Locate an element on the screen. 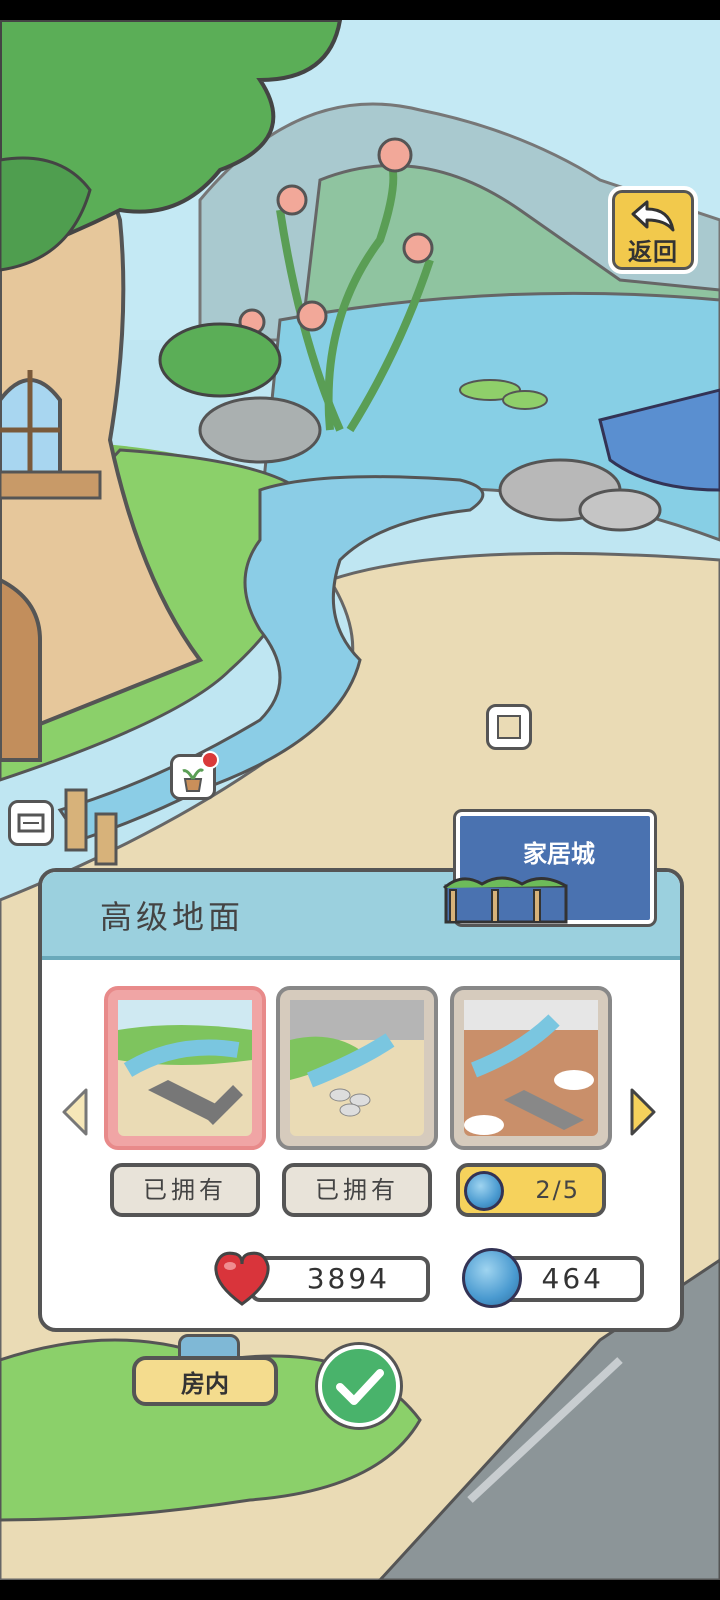 This screenshot has height=1600, width=720. navigation-bar is located at coordinates (360, 1590).